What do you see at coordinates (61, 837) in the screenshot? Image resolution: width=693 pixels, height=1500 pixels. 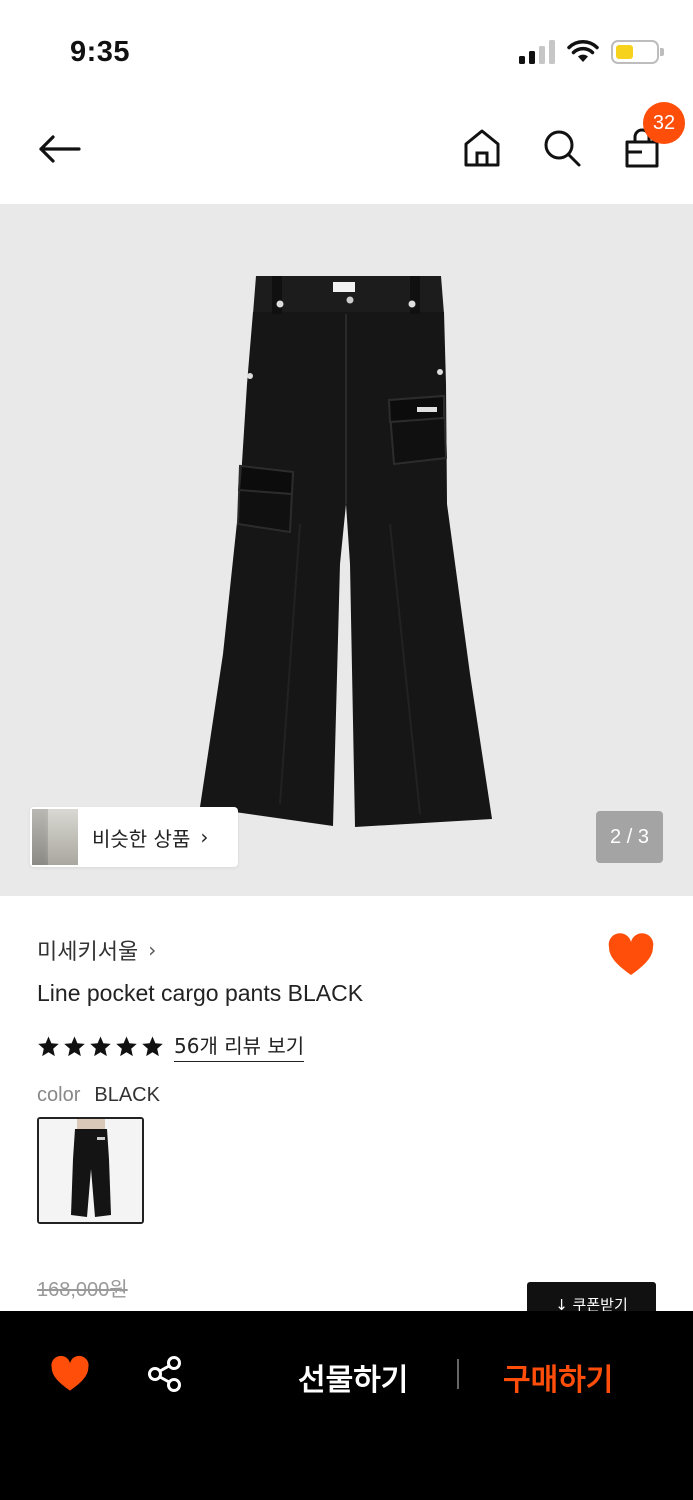 I see `similar-products-thumbnail` at bounding box center [61, 837].